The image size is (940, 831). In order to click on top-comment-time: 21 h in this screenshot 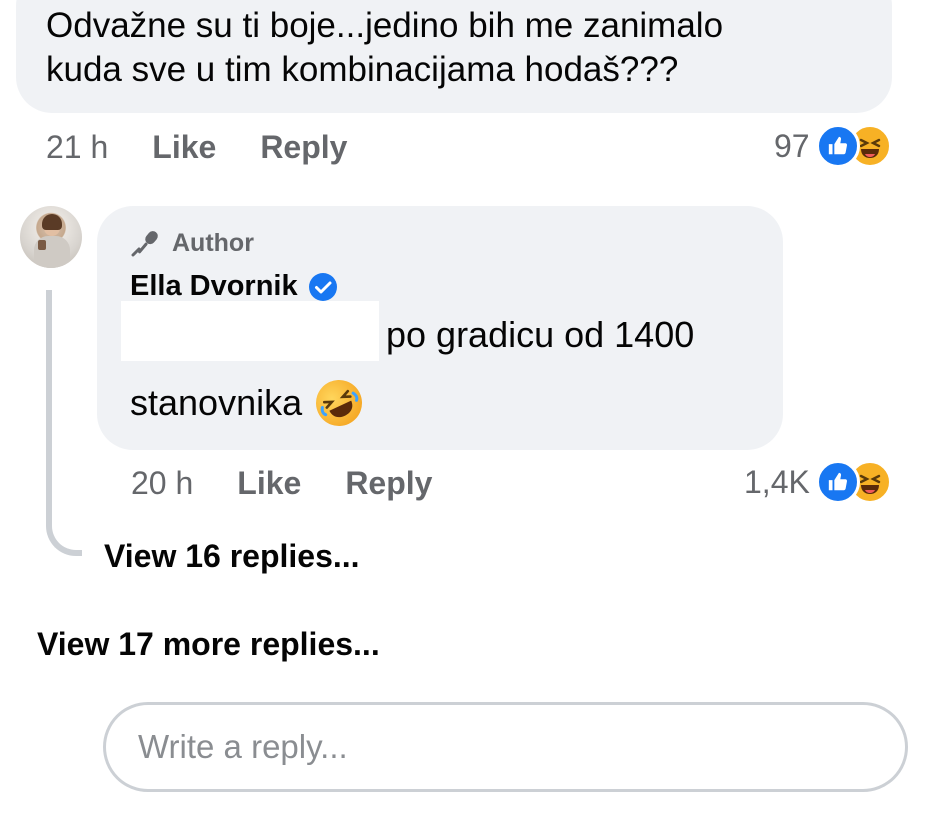, I will do `click(77, 147)`.